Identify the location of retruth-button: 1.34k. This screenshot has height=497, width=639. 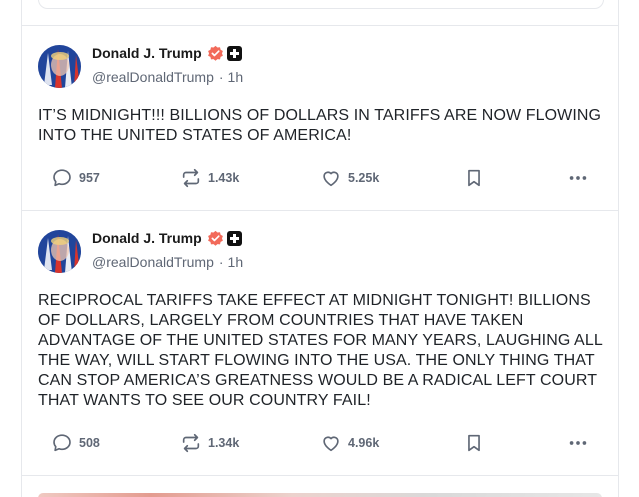
(209, 443).